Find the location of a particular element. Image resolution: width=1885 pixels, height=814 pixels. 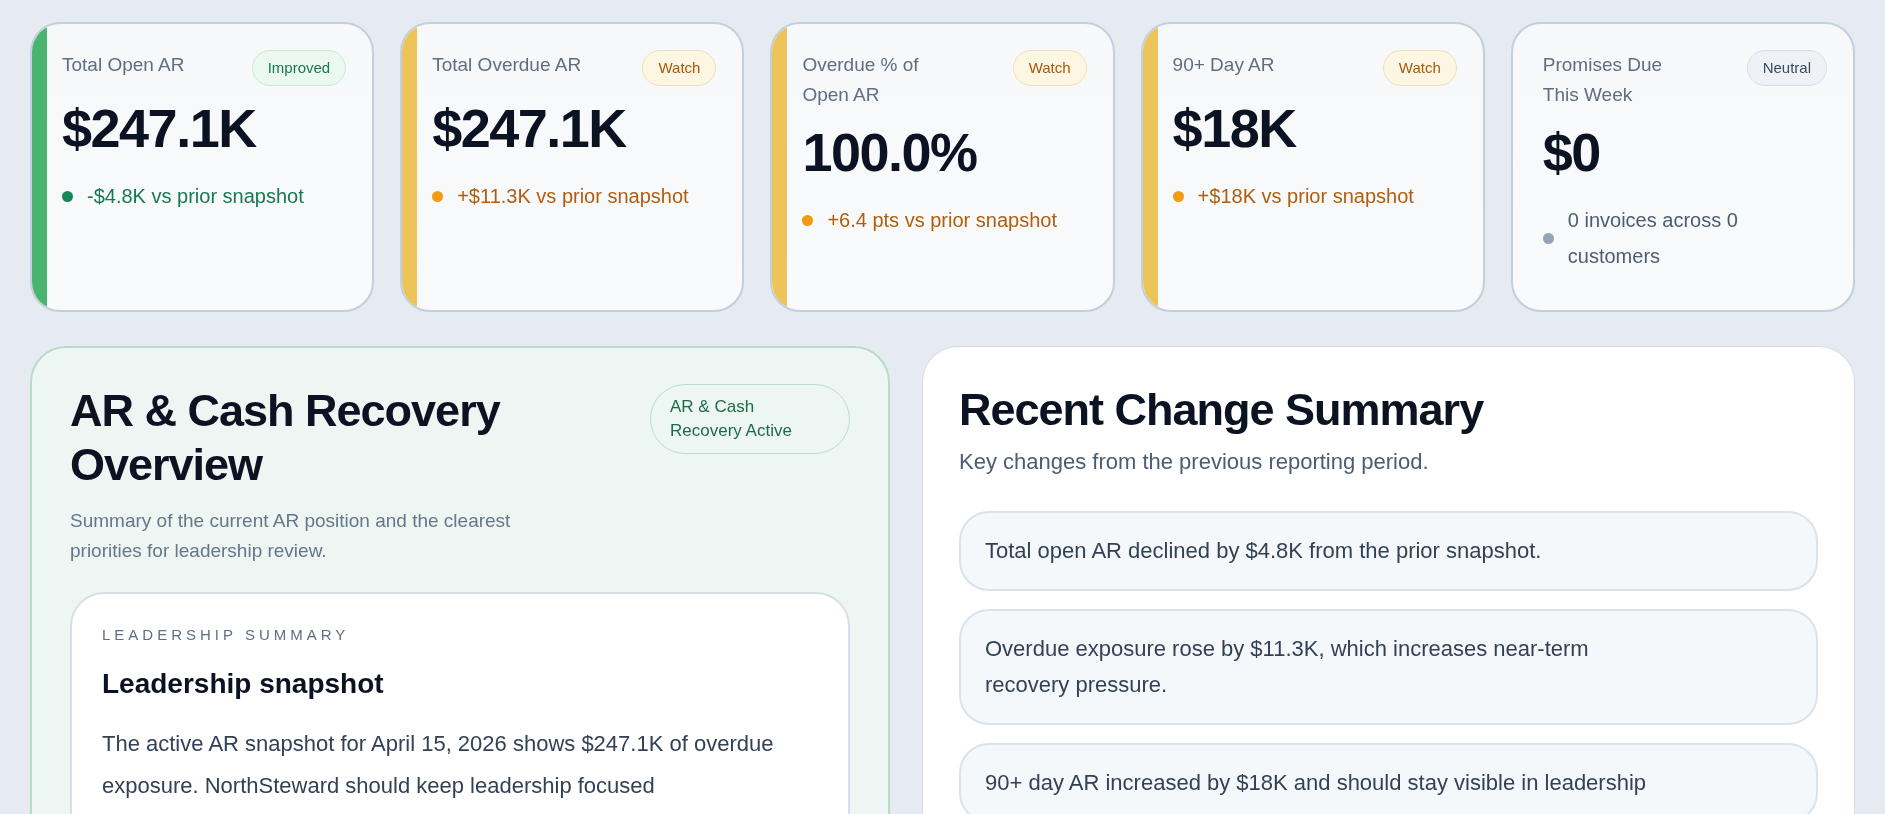

delta-text: +$11.3K vs prior snapshot is located at coordinates (573, 196).